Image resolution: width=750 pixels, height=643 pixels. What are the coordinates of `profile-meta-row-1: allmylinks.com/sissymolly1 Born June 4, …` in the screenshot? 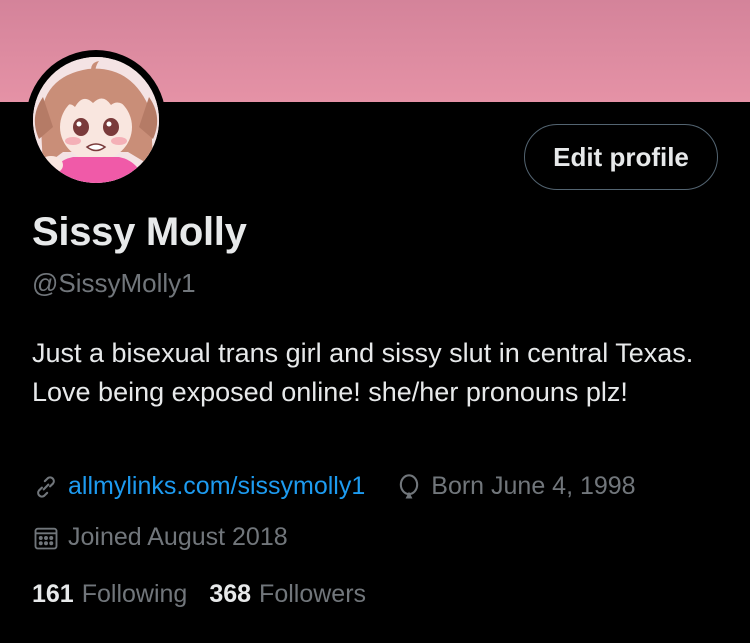 It's located at (334, 486).